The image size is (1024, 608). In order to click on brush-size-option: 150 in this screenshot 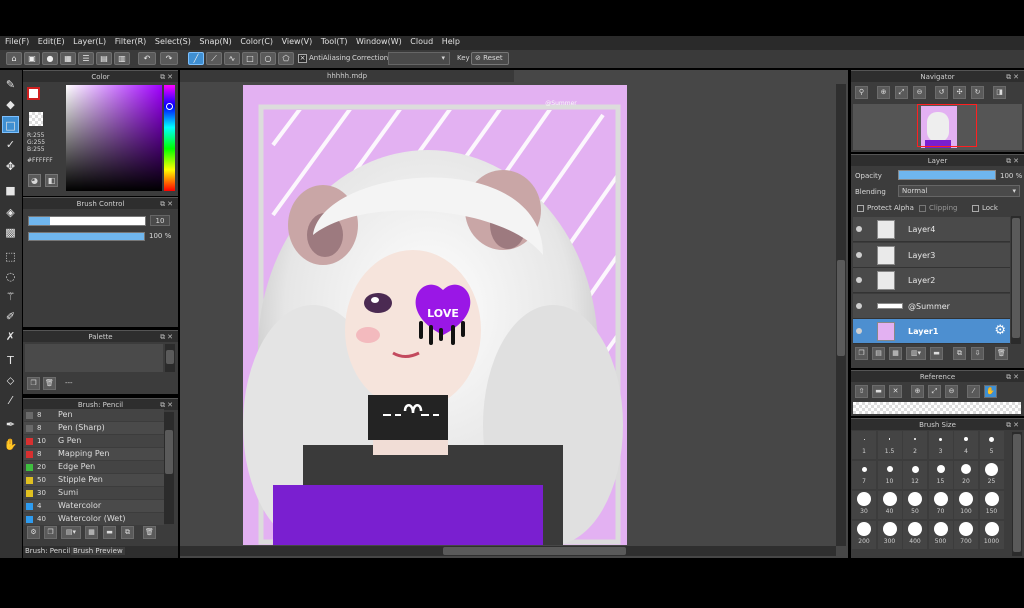, I will do `click(991, 505)`.